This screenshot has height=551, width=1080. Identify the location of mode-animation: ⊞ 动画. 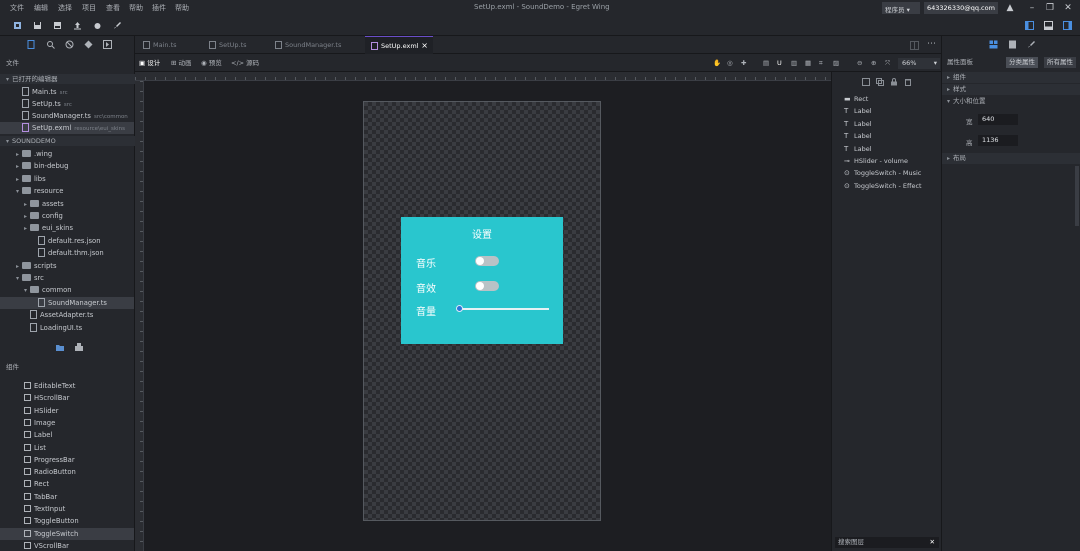
(181, 63).